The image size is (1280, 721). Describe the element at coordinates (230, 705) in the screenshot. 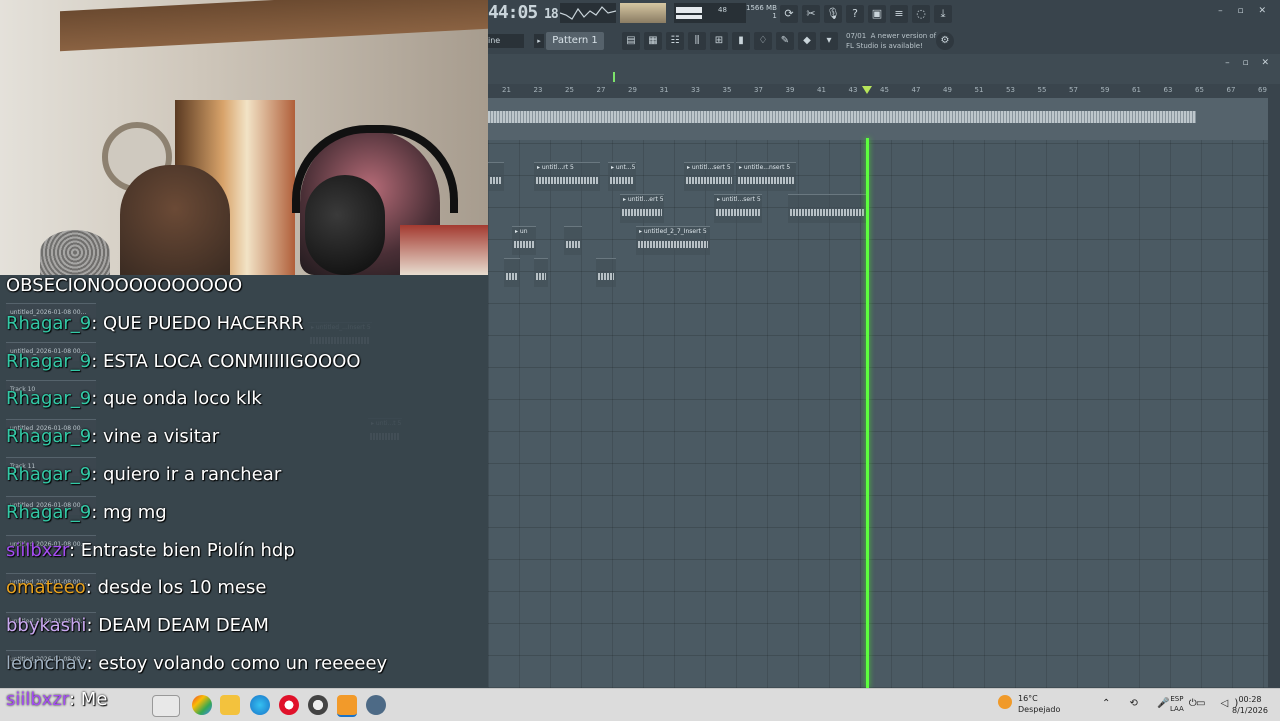

I see `file-explorer-icon` at that location.